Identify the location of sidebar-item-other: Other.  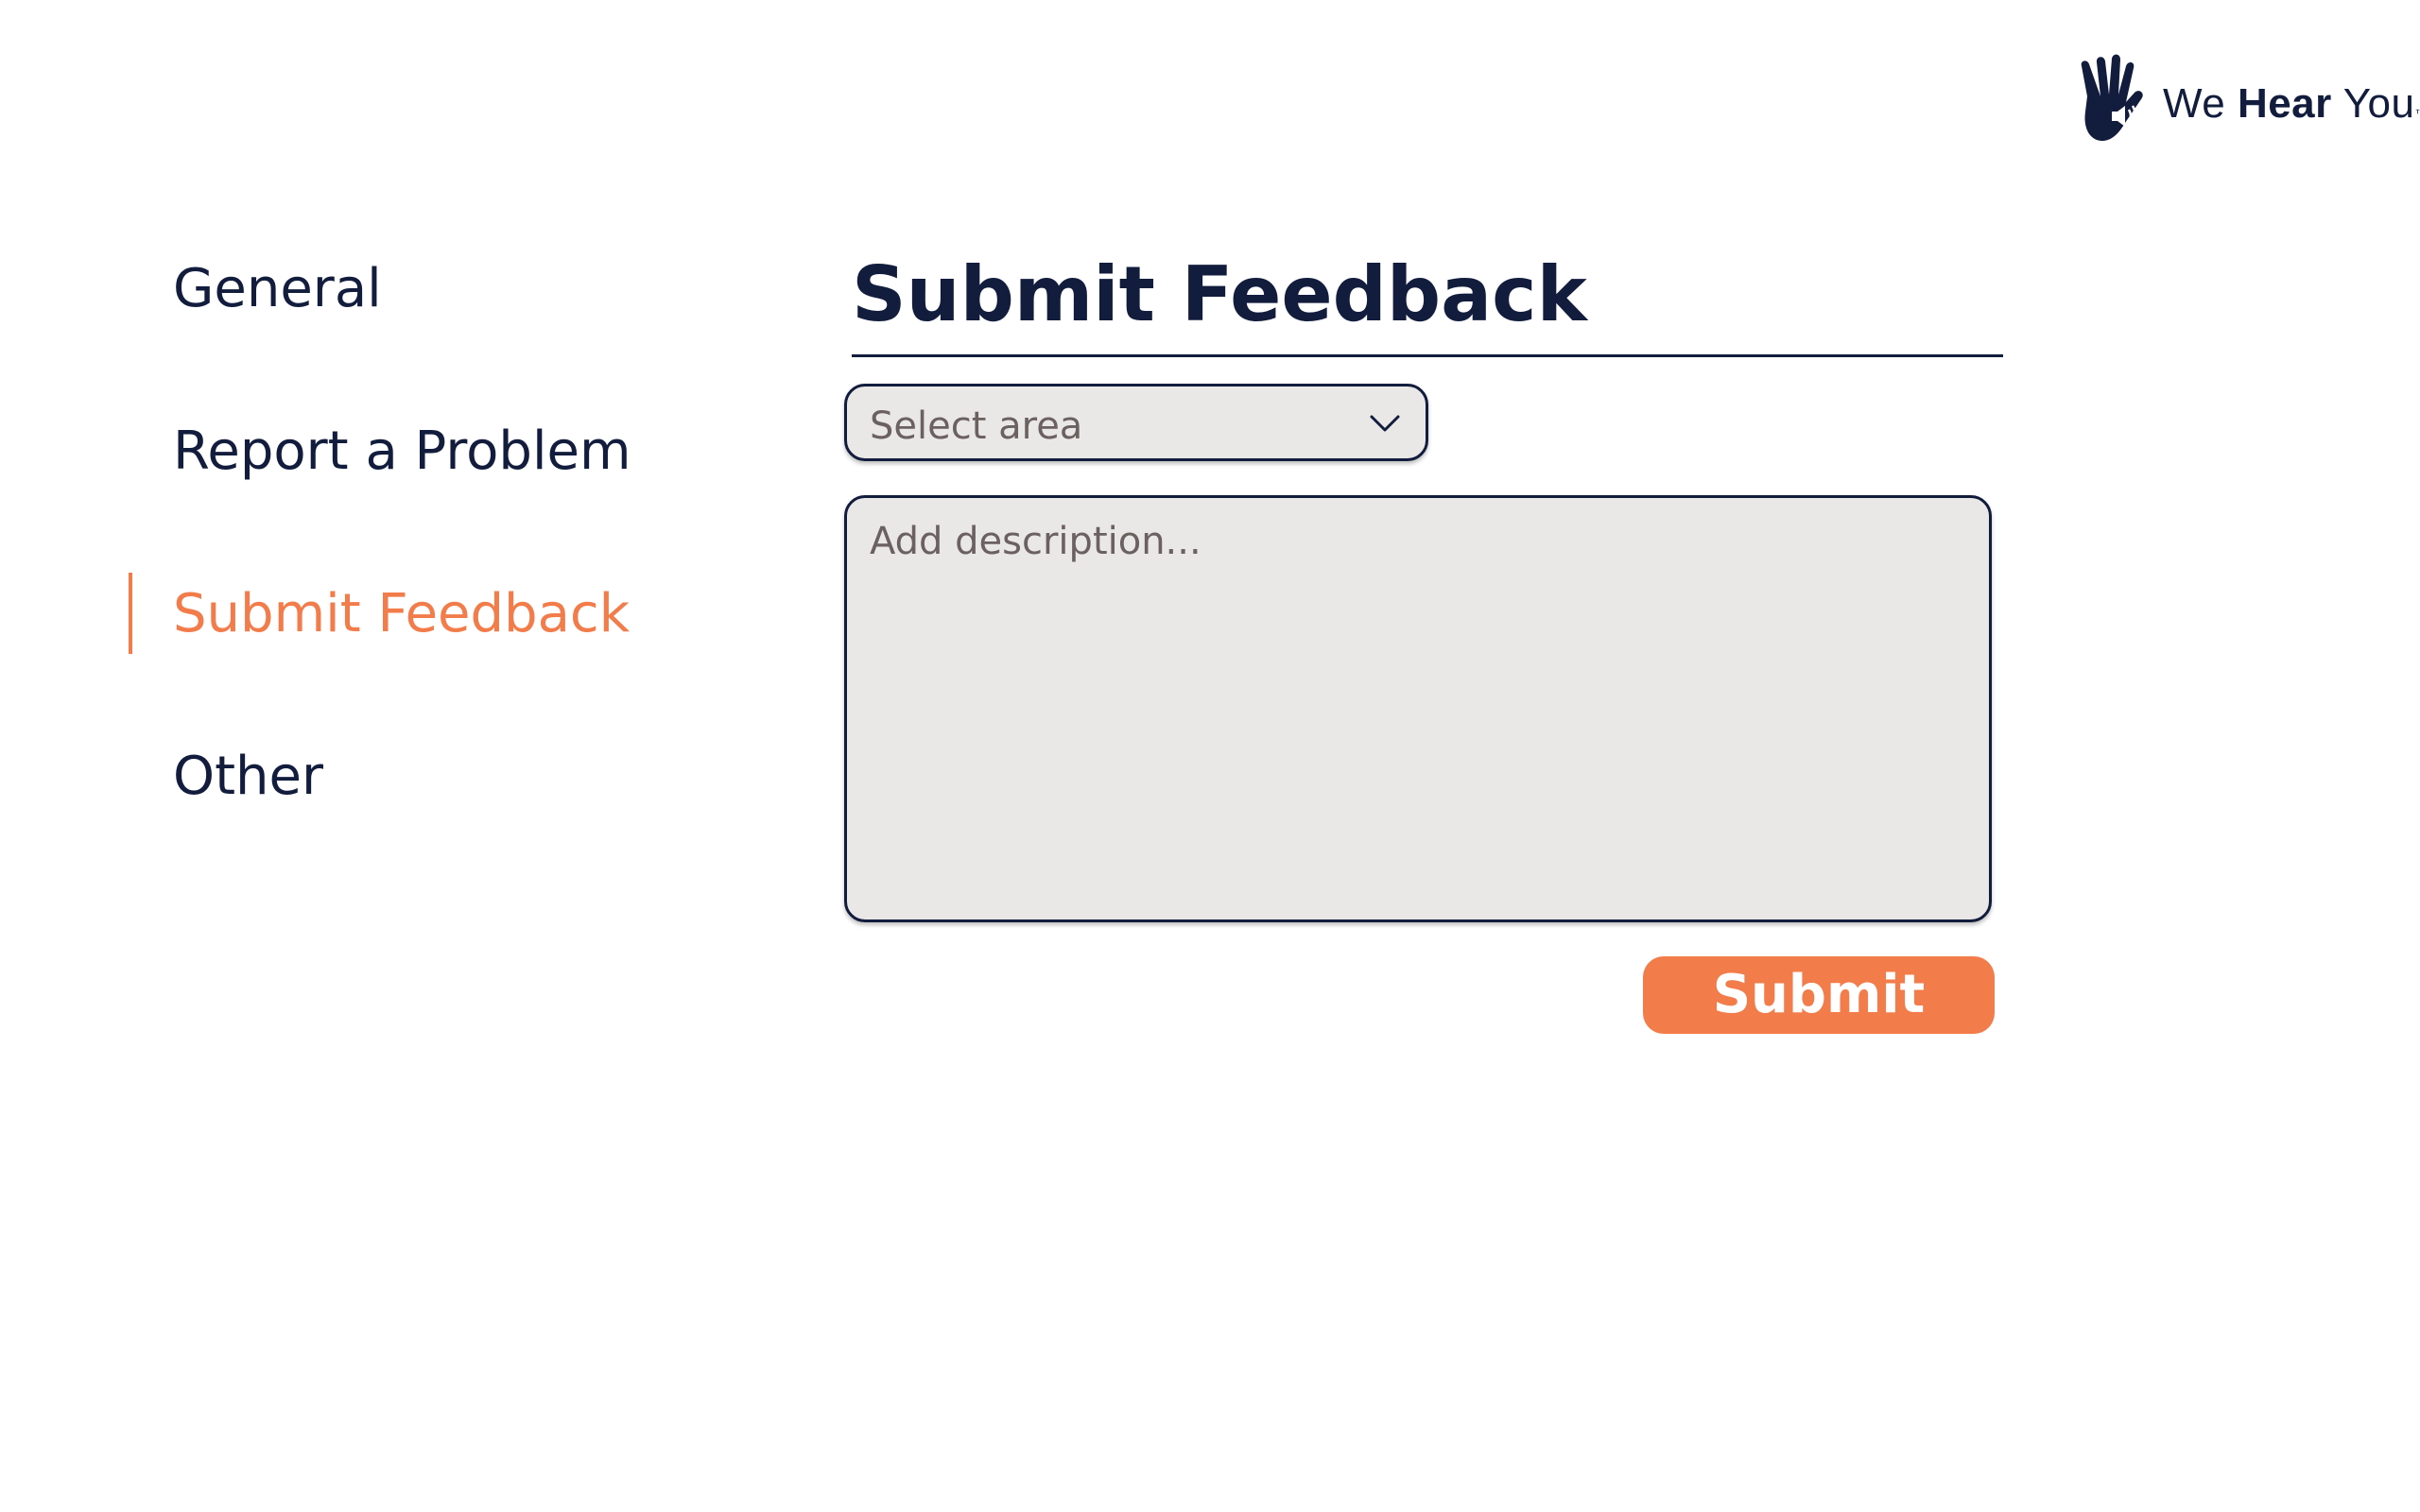
(248, 776).